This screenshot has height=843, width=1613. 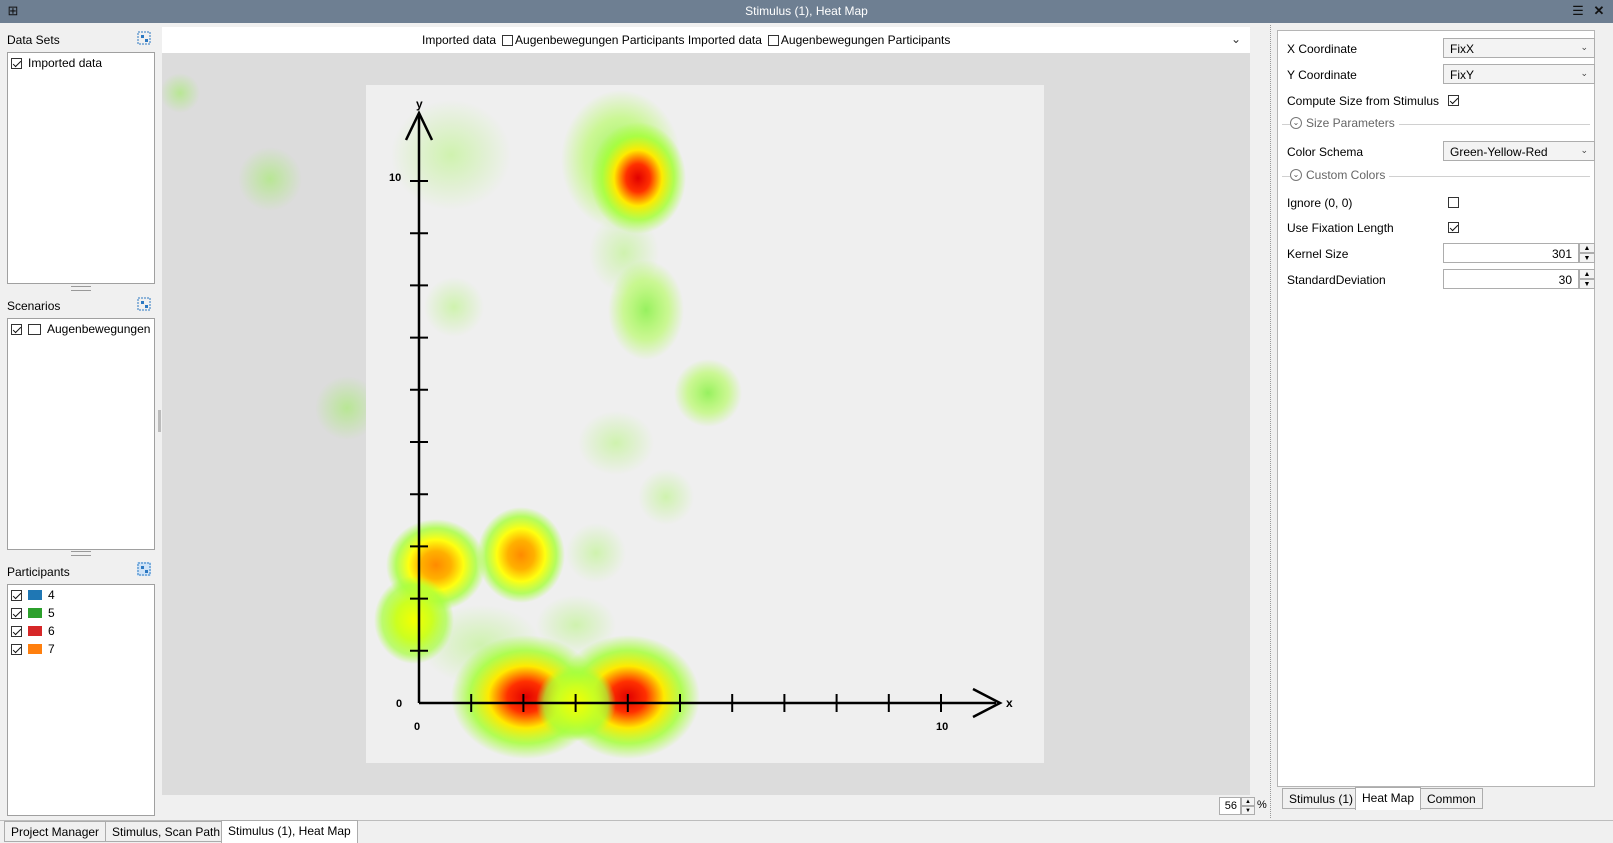 What do you see at coordinates (1009, 703) in the screenshot?
I see `x-axis-label: x` at bounding box center [1009, 703].